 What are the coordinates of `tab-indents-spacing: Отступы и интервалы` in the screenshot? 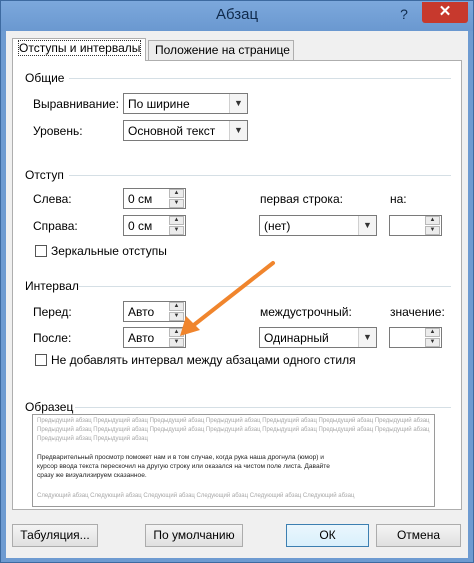 It's located at (79, 49).